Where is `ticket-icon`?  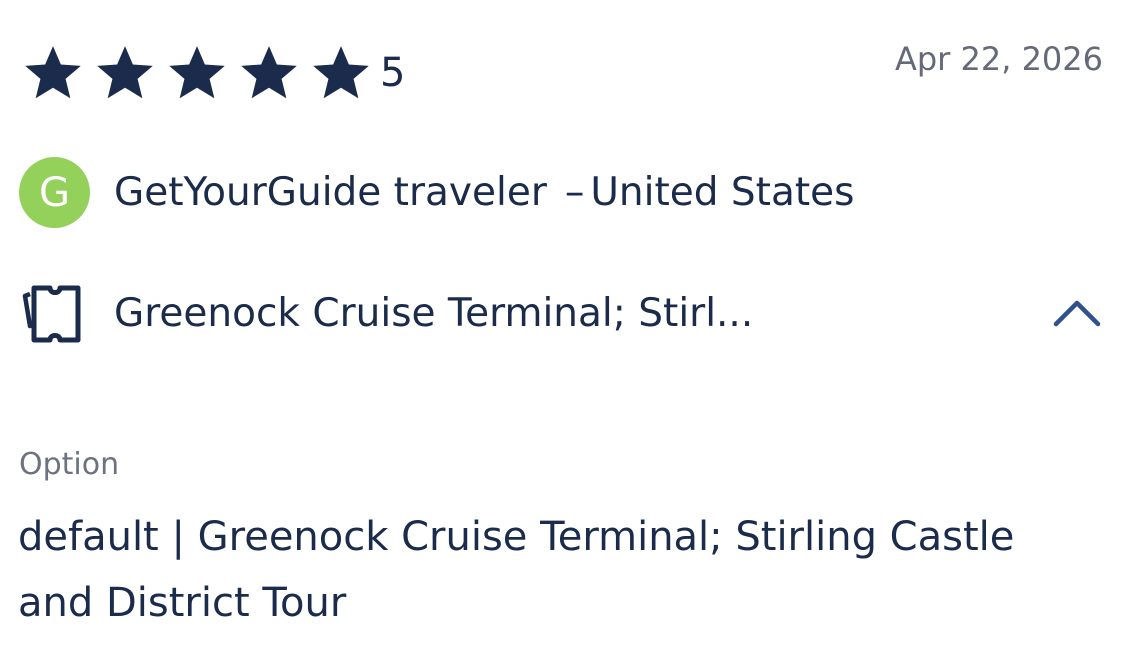
ticket-icon is located at coordinates (51, 314).